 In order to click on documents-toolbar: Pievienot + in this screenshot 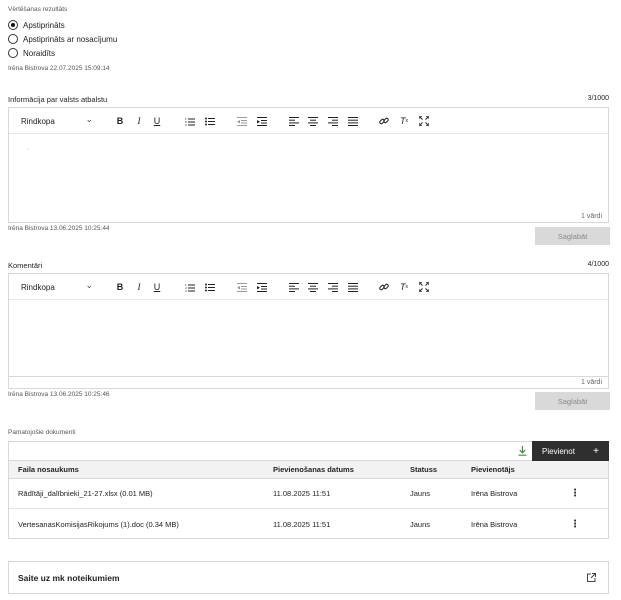, I will do `click(309, 451)`.